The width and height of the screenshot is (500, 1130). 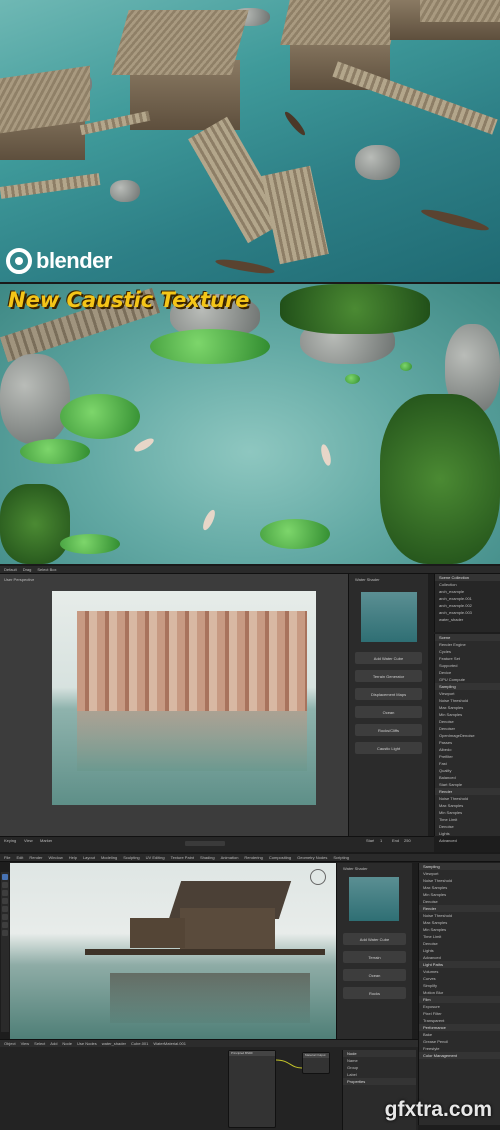 I want to click on property-row: Pixel Filter, so click(x=459, y=1013).